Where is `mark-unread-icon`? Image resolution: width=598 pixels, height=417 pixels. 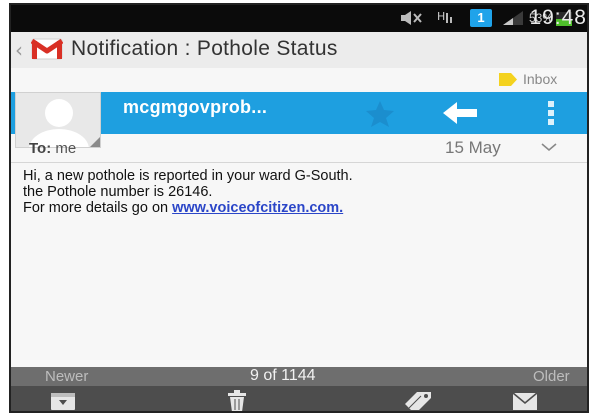
mark-unread-icon is located at coordinates (525, 401).